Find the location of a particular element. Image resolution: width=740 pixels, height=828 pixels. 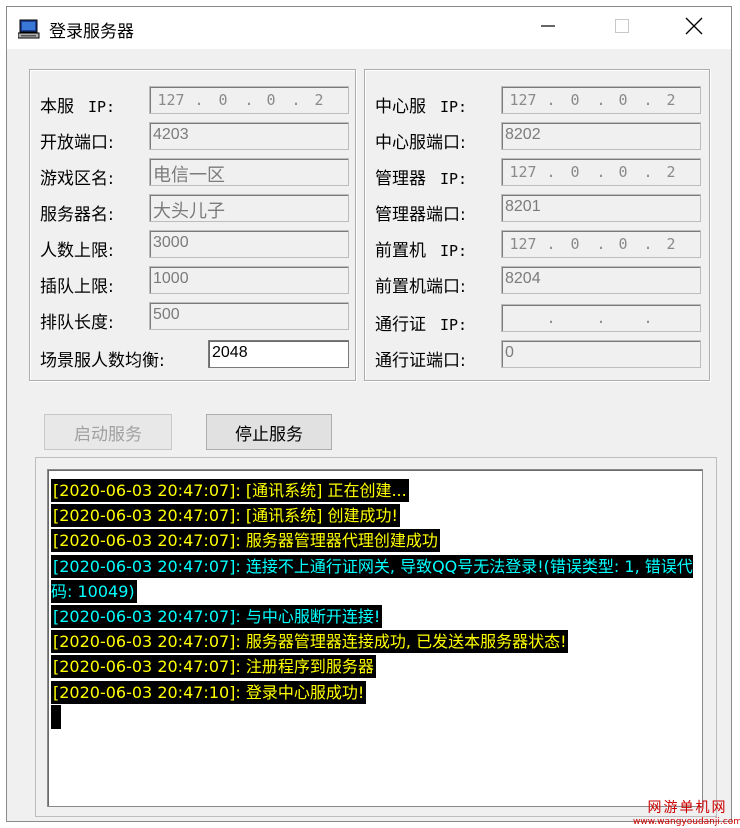

scene-balance-row: 场景服人数均衡: 2048 is located at coordinates (195, 356).